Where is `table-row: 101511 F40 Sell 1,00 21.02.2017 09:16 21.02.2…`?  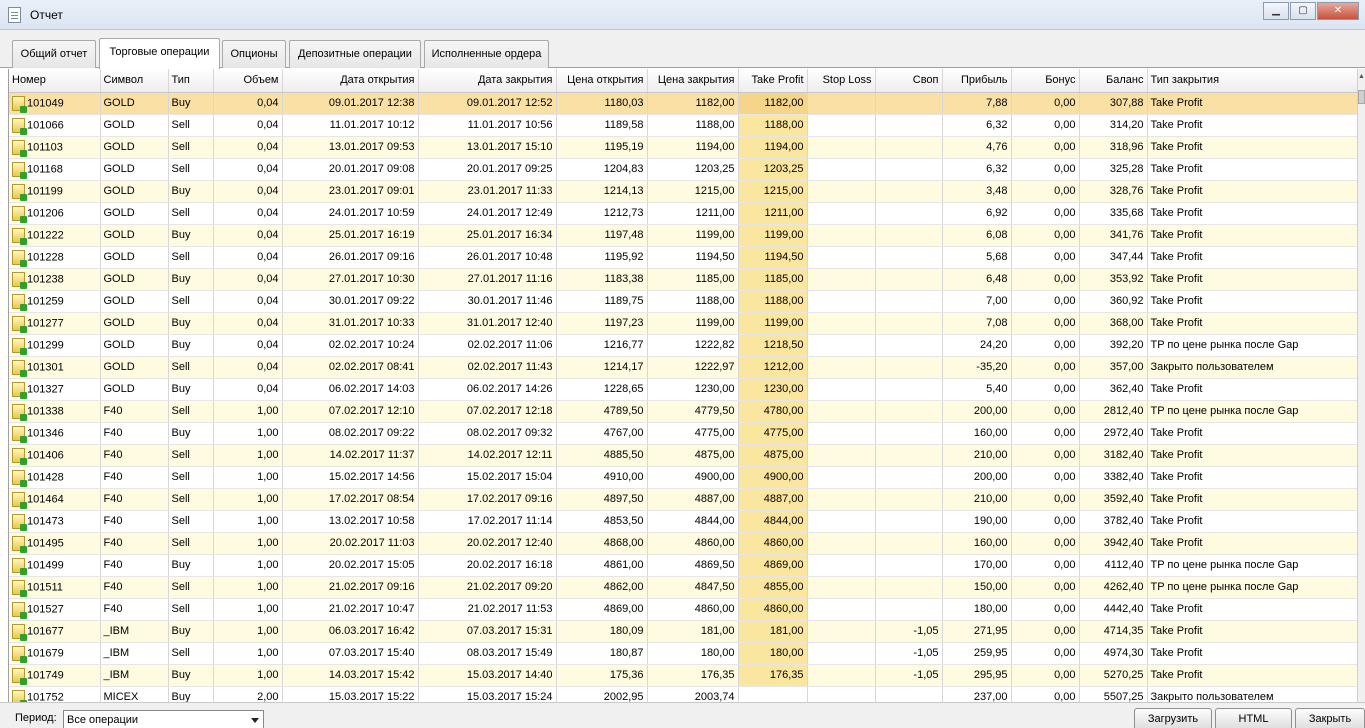 table-row: 101511 F40 Sell 1,00 21.02.2017 09:16 21.02.2… is located at coordinates (683, 587).